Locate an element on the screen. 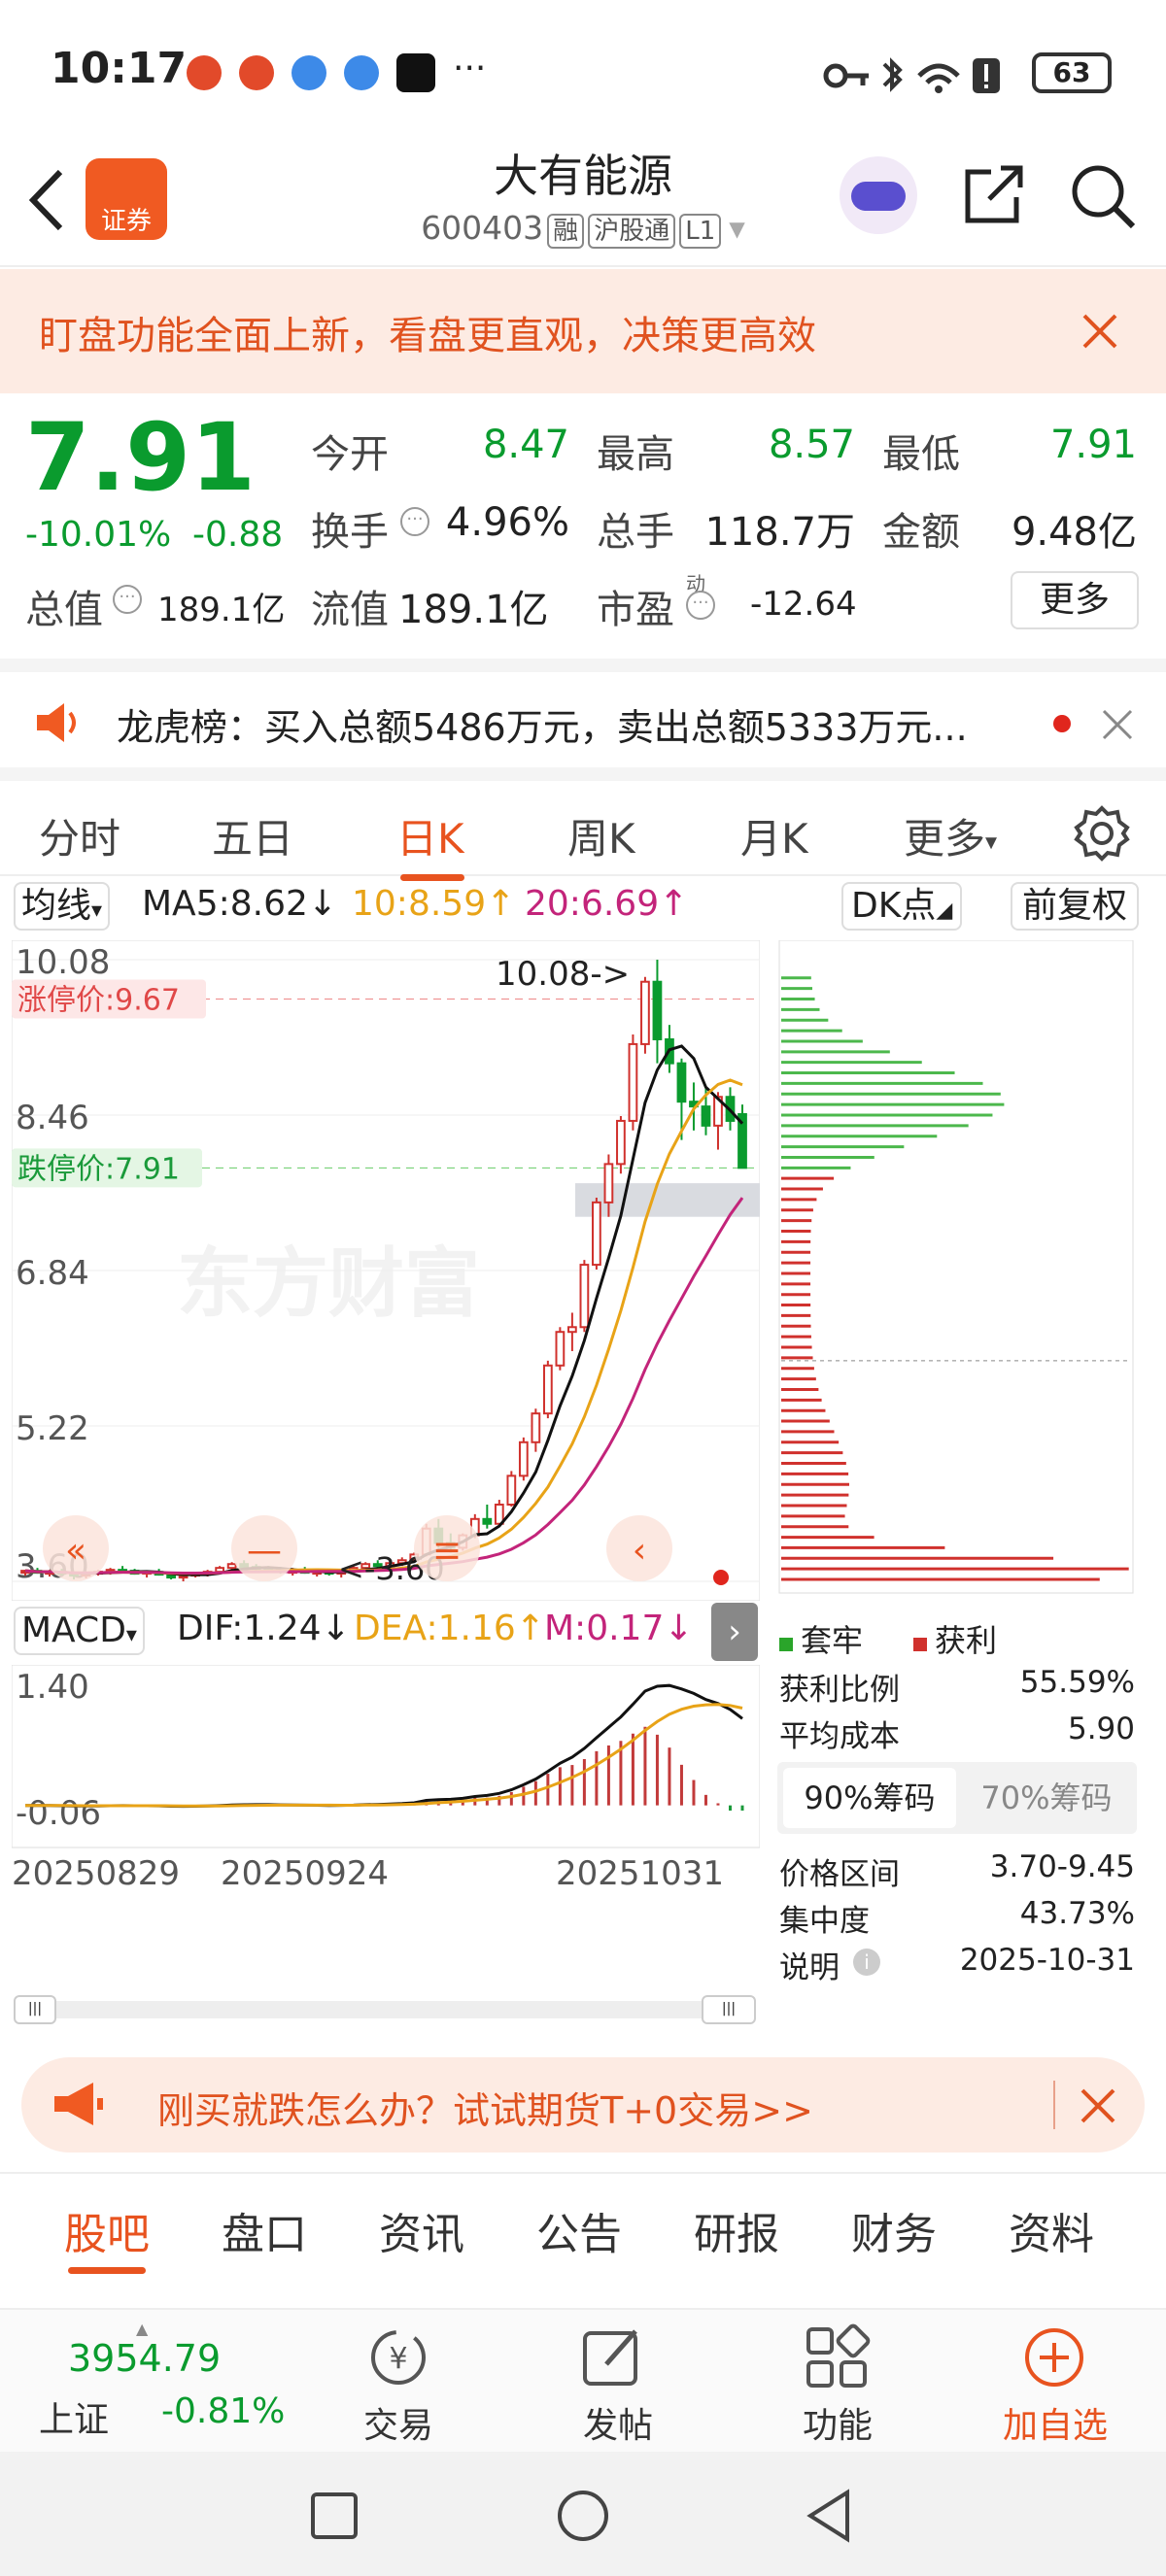 The image size is (1166, 2576). ma10-value: 10:8.59↑ is located at coordinates (434, 904).